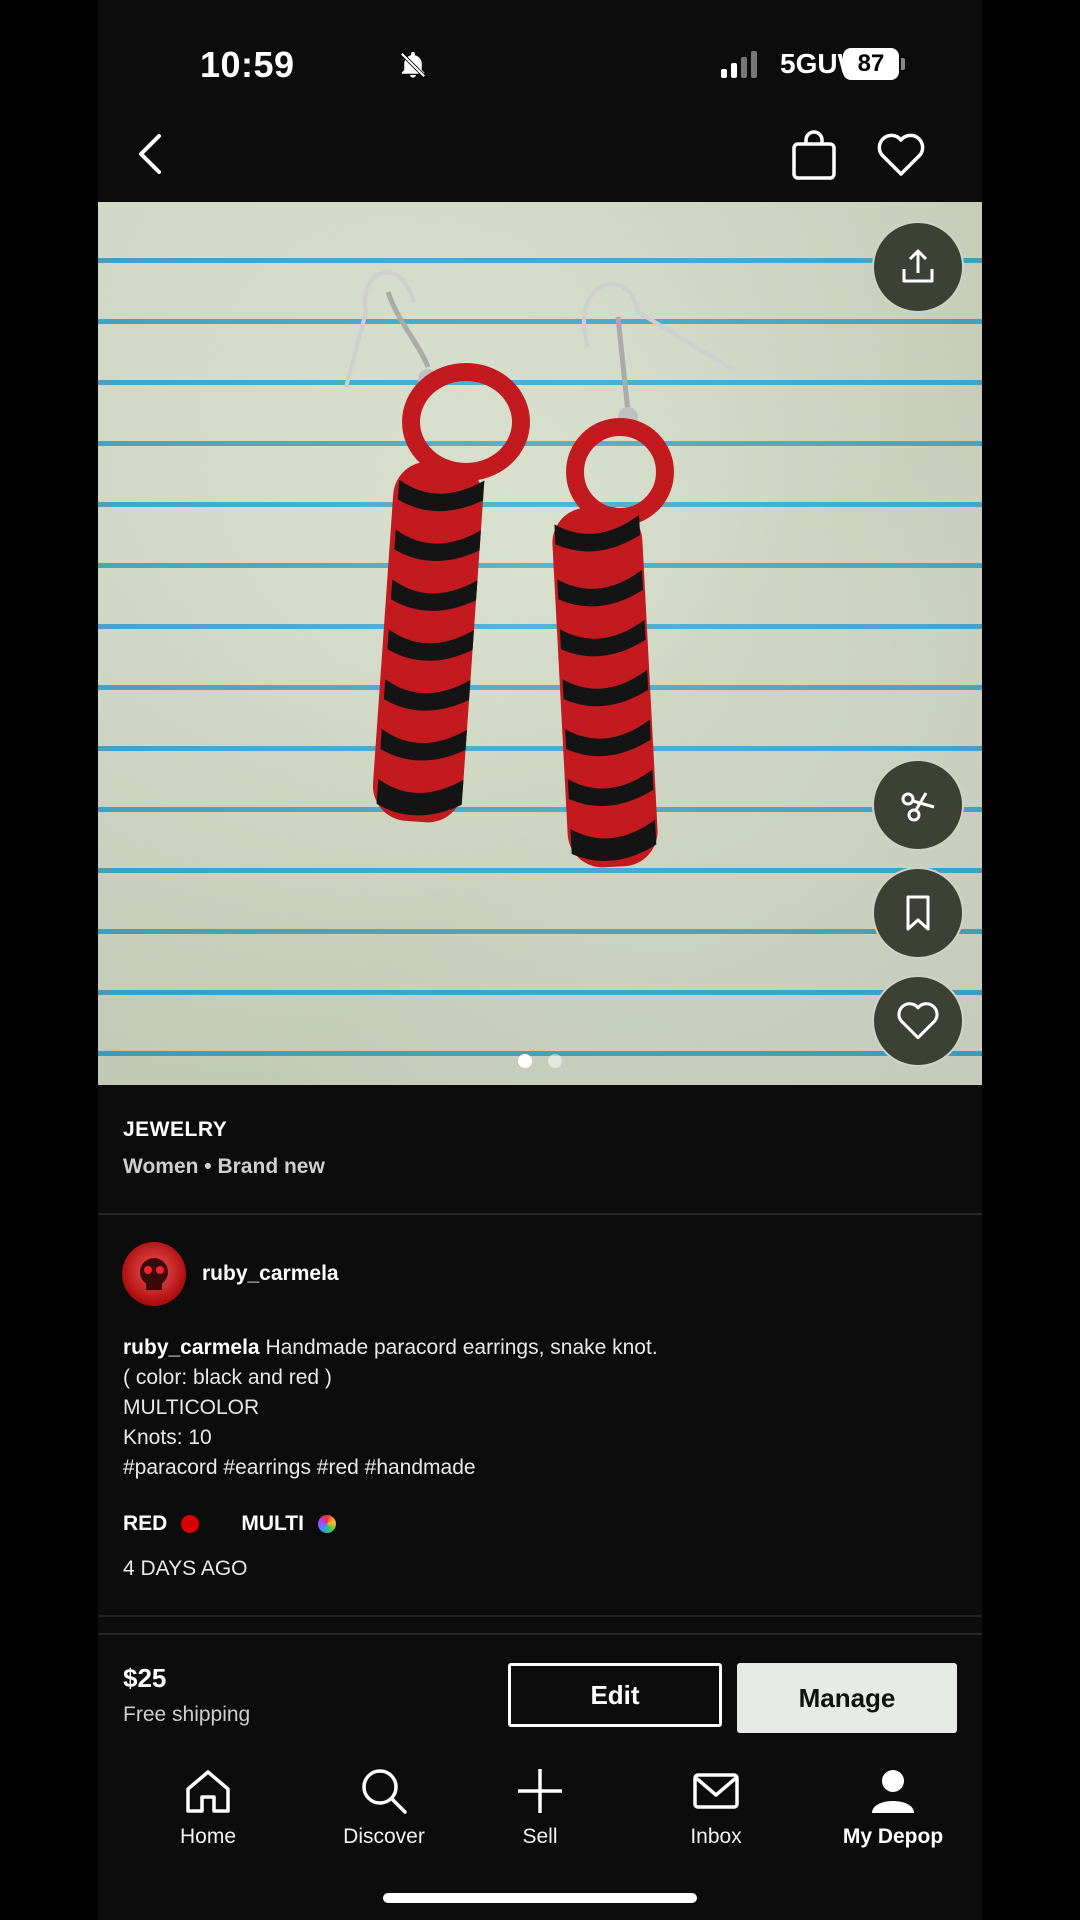  I want to click on tab-sell: Sell, so click(540, 1806).